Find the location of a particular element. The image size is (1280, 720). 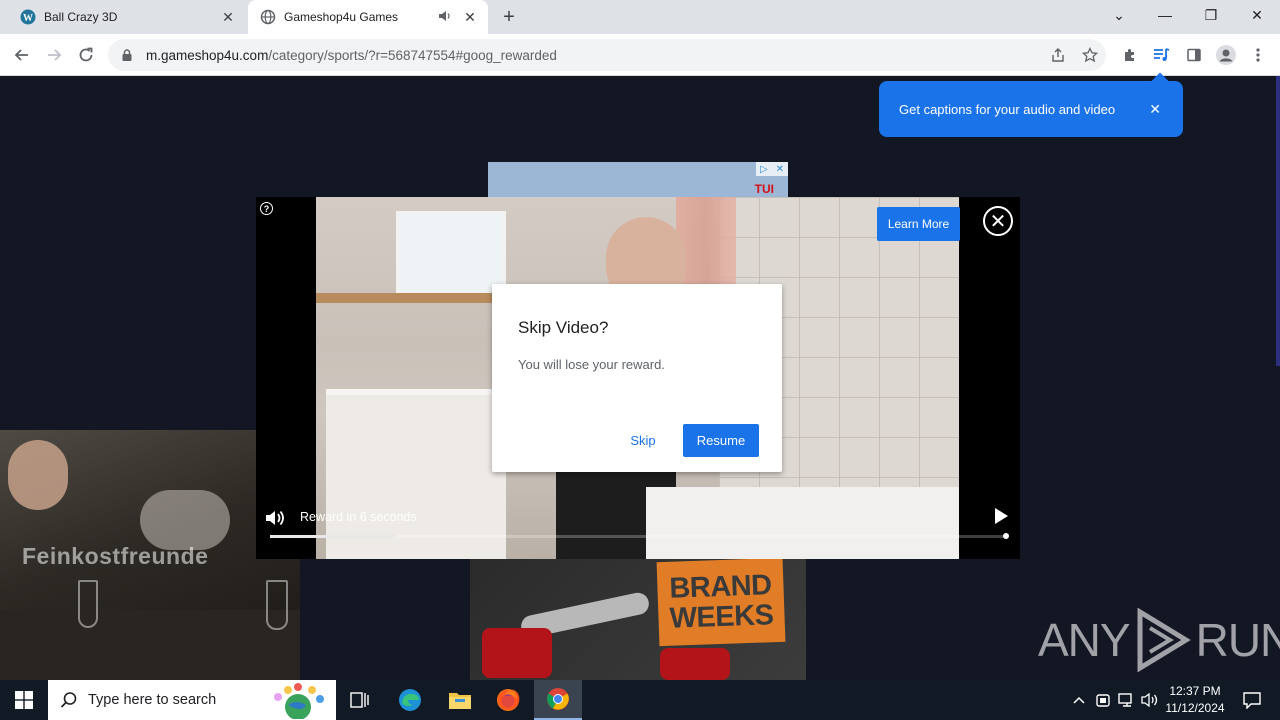

search-highlights-icon is located at coordinates (298, 701).